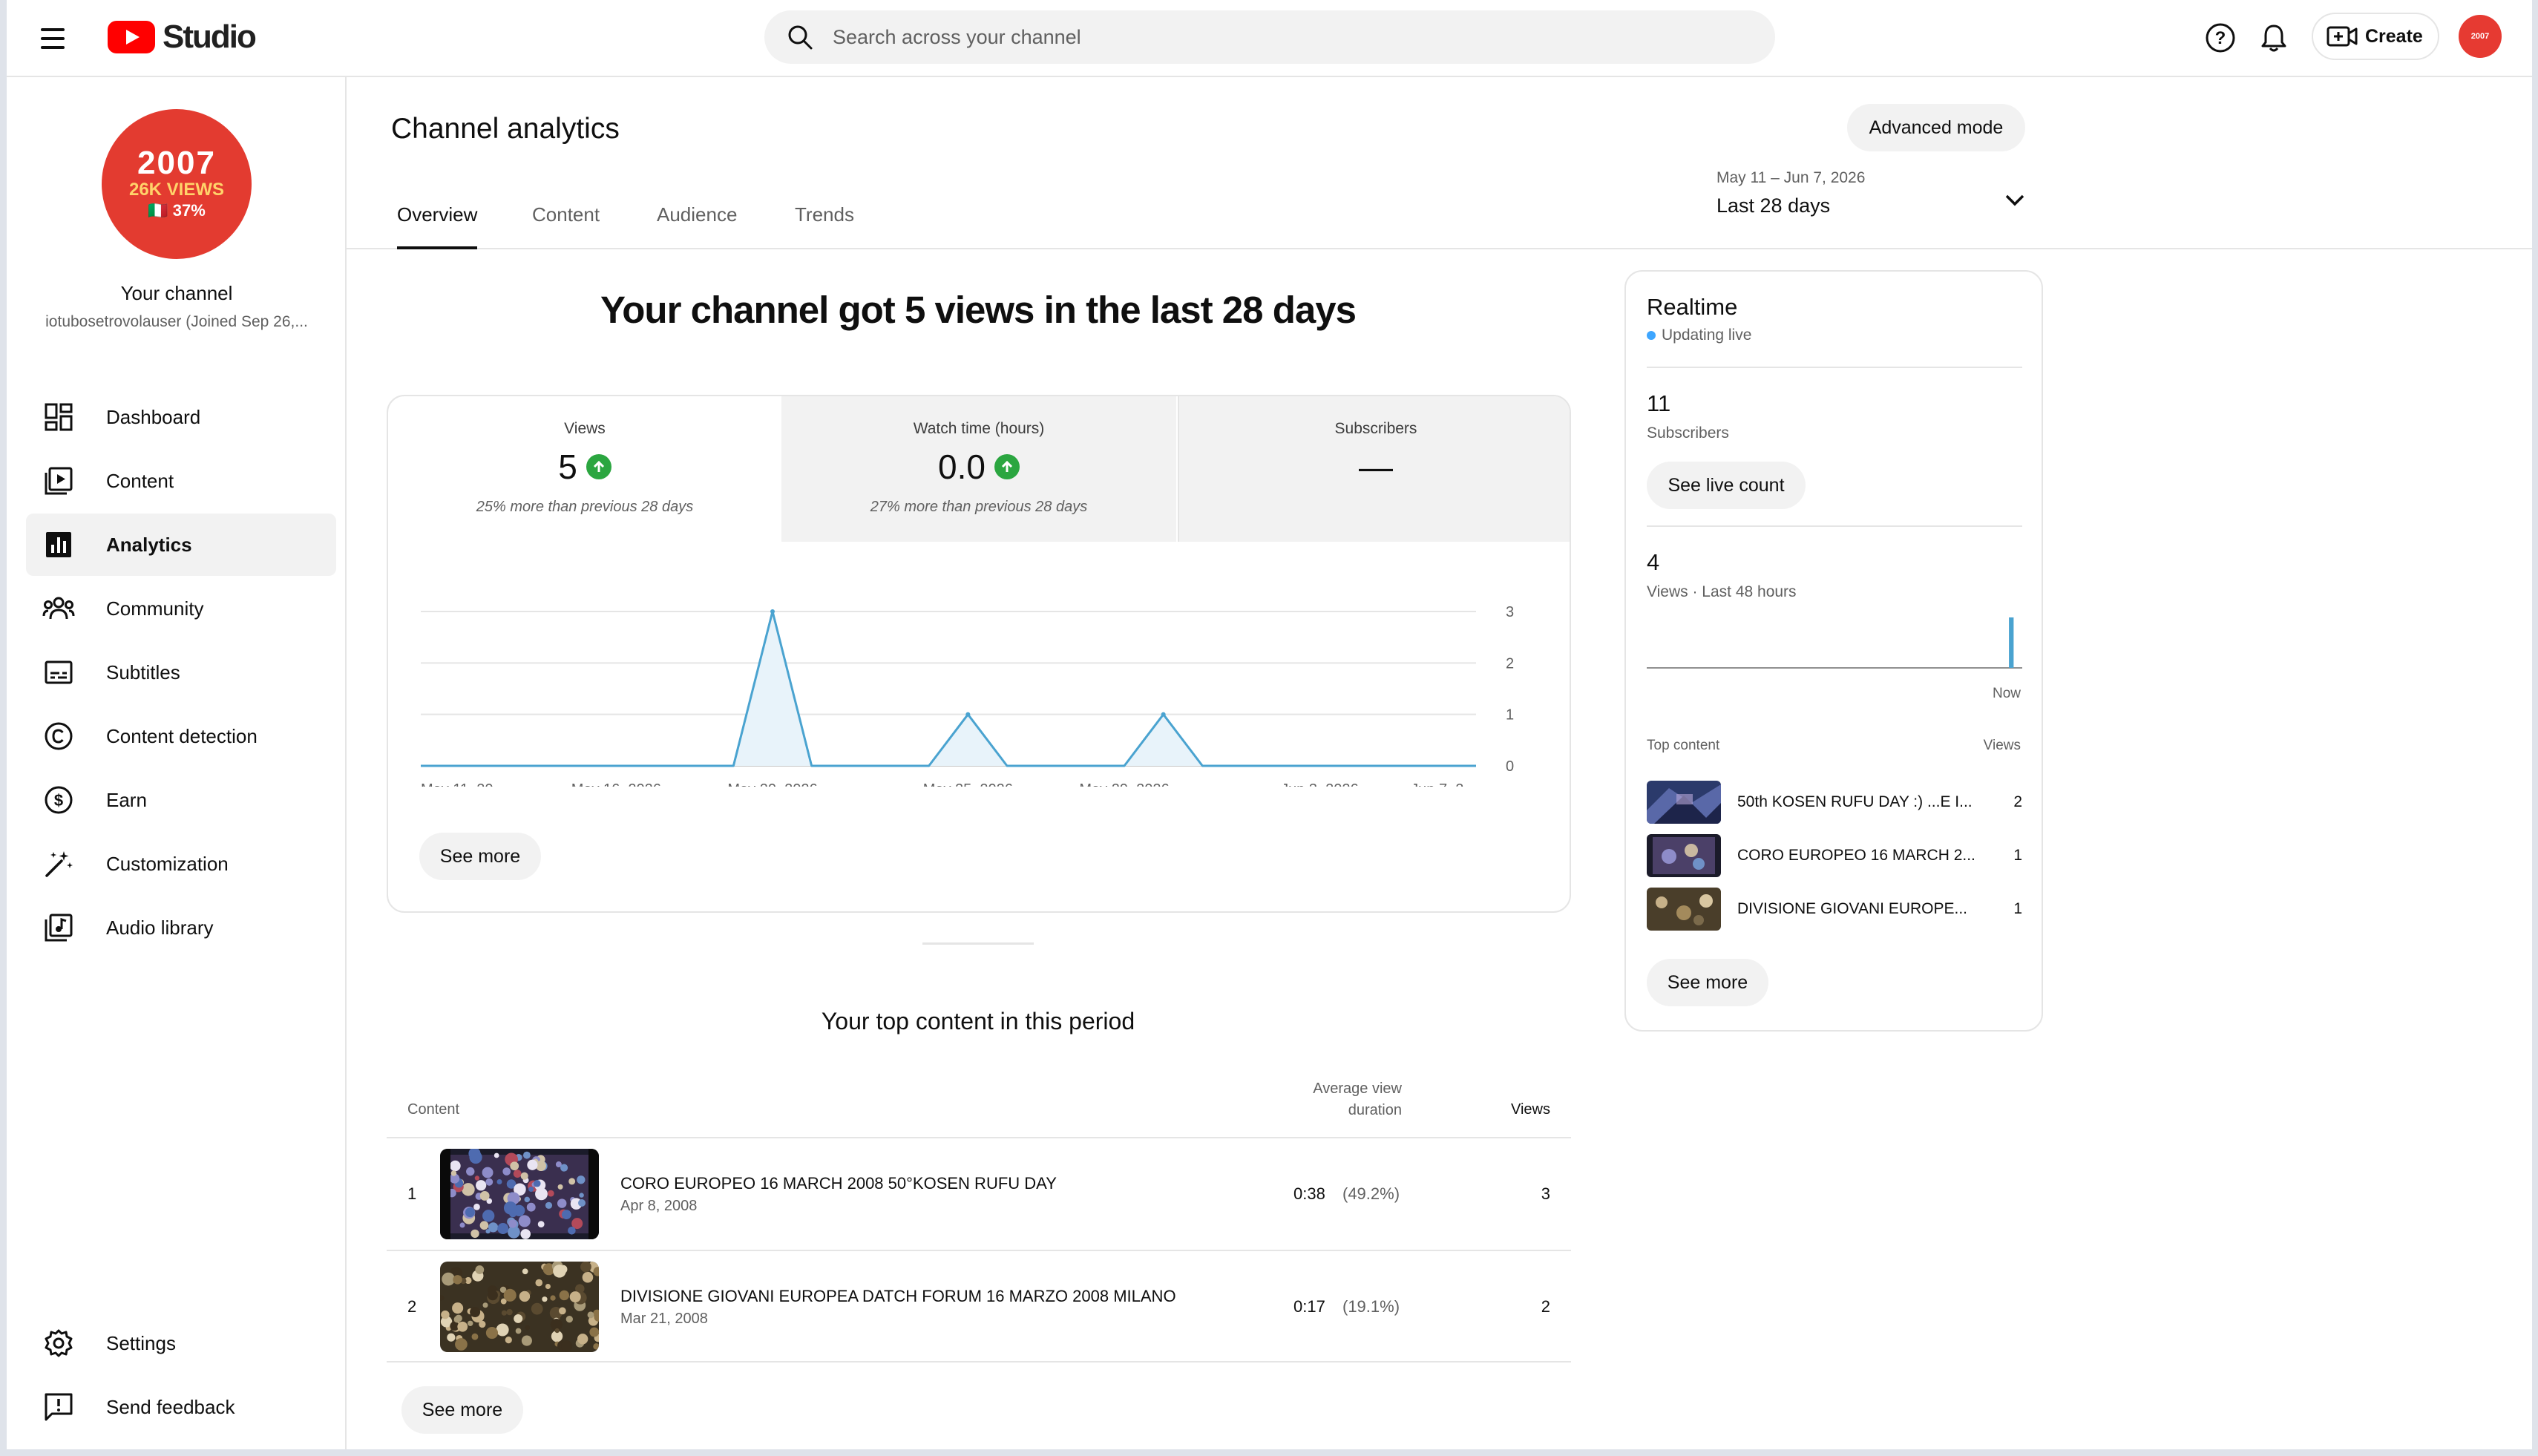 Image resolution: width=2538 pixels, height=1456 pixels. Describe the element at coordinates (1699, 336) in the screenshot. I see `realtime-status: Updating live` at that location.